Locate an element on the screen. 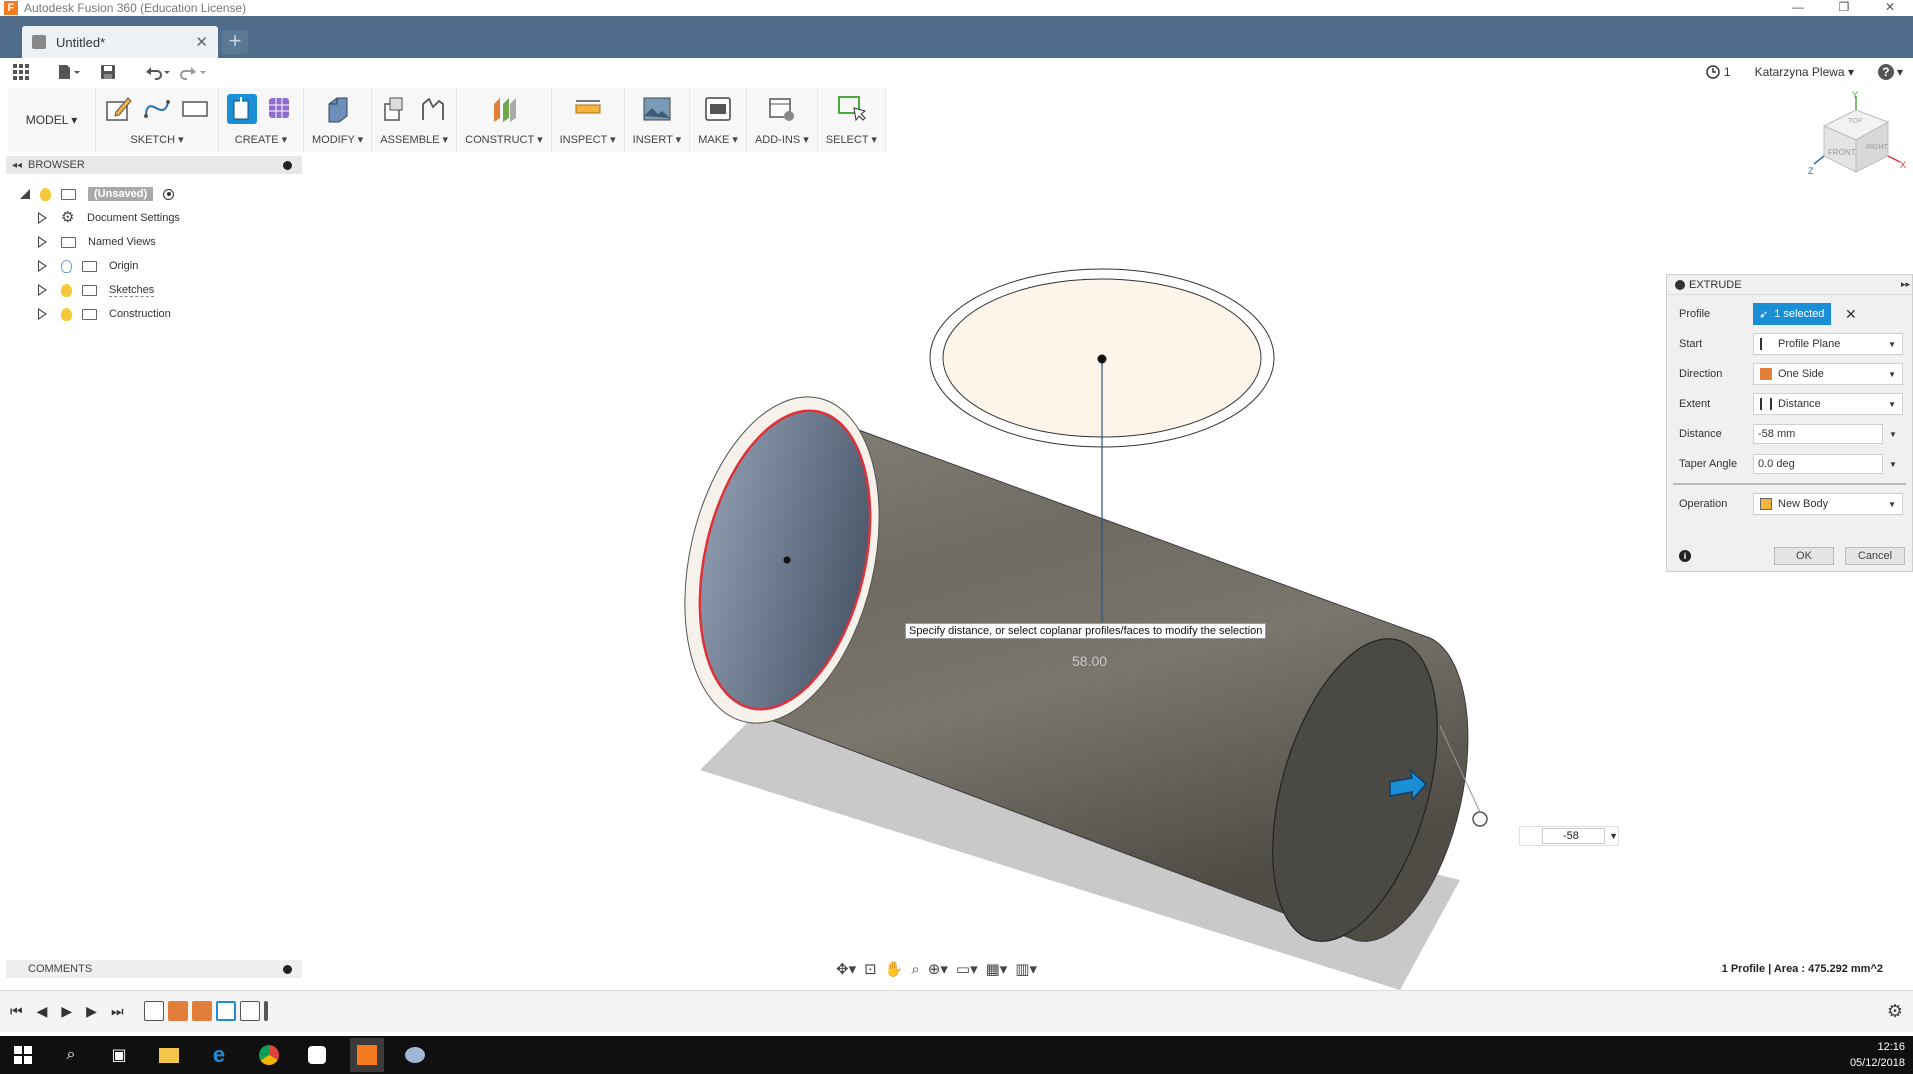  collapse-root-icon is located at coordinates (25, 194).